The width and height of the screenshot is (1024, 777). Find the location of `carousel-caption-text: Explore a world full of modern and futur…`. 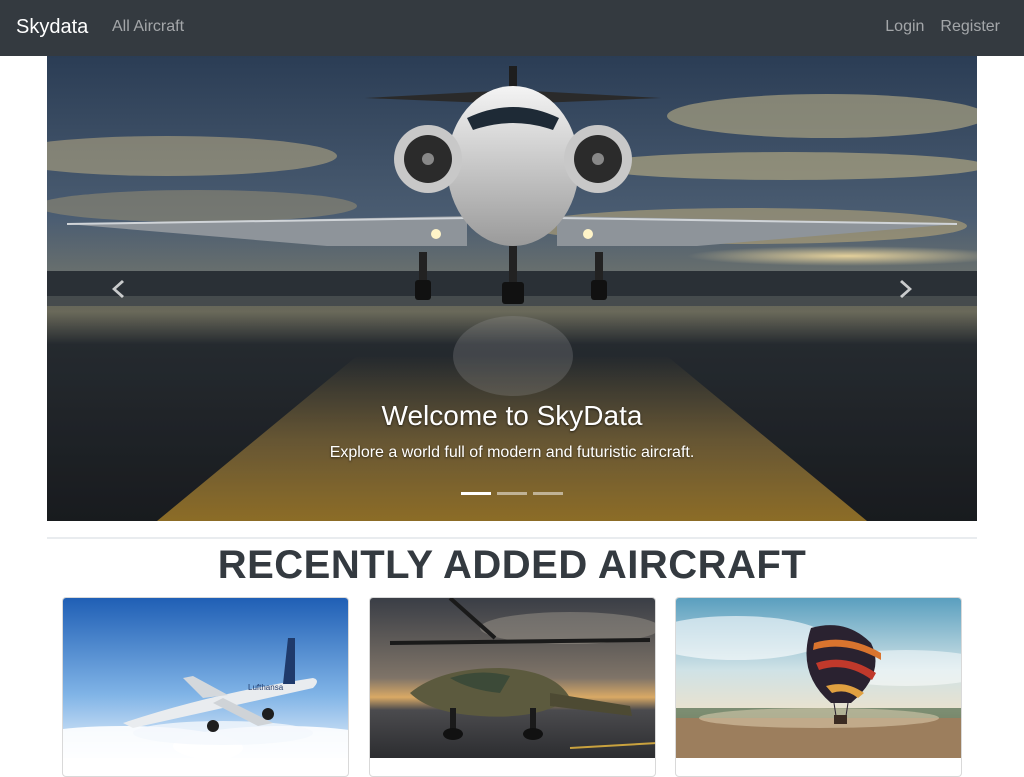

carousel-caption-text: Explore a world full of modern and futur… is located at coordinates (512, 452).